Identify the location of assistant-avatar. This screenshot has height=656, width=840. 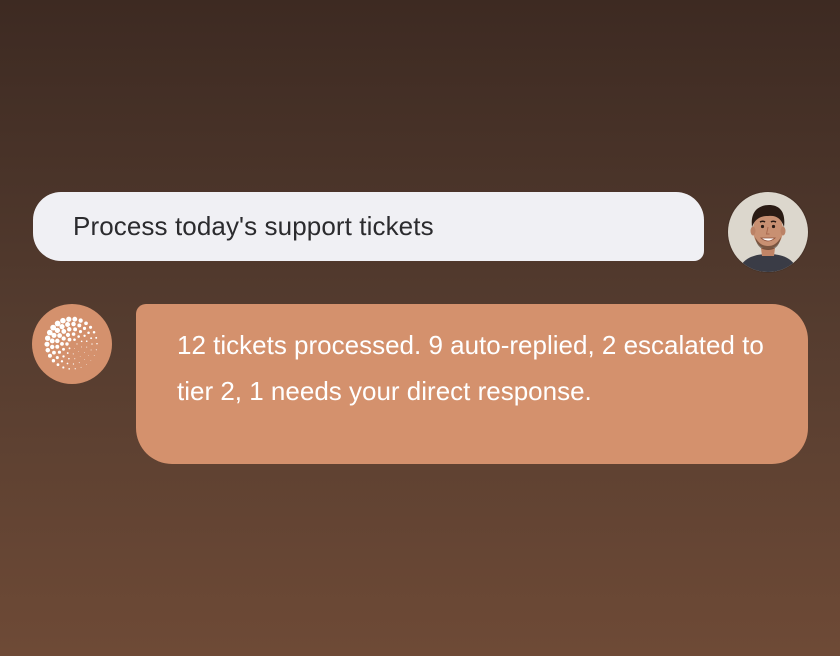
(72, 344).